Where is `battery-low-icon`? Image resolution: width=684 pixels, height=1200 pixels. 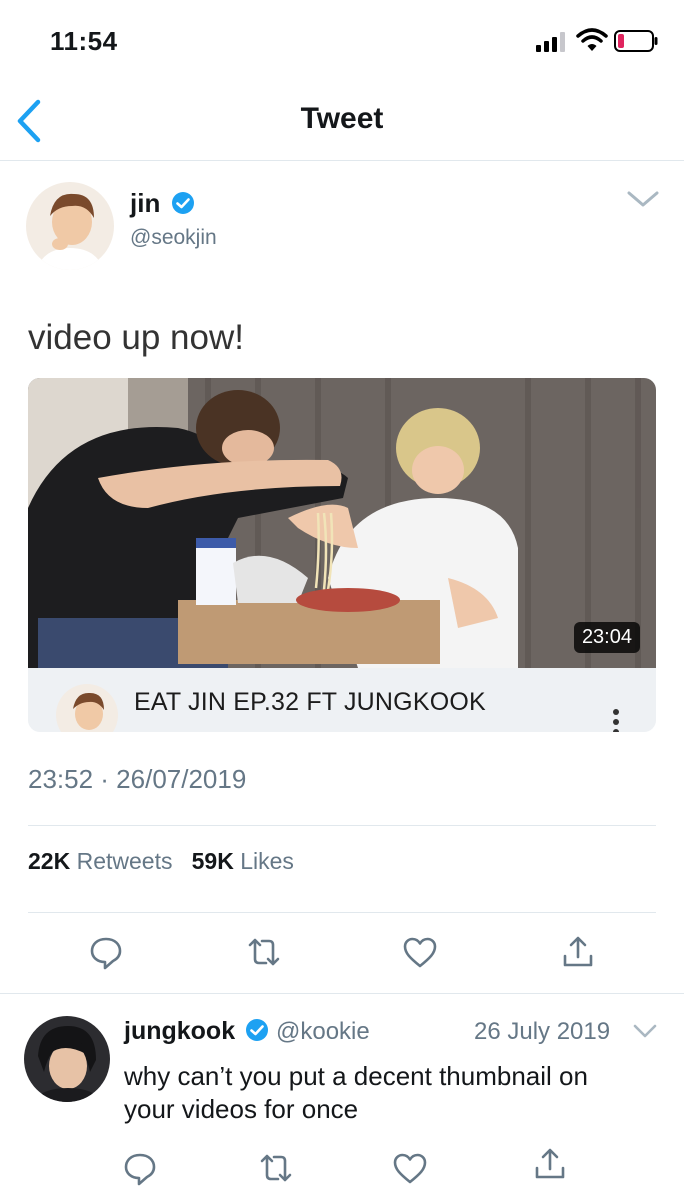 battery-low-icon is located at coordinates (636, 41).